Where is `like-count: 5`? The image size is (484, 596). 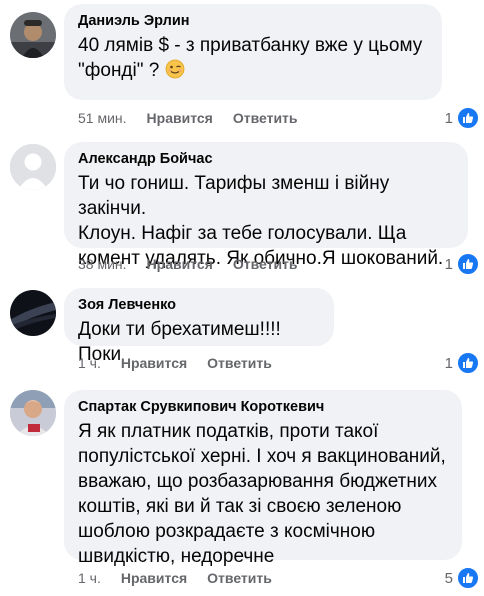 like-count: 5 is located at coordinates (448, 578).